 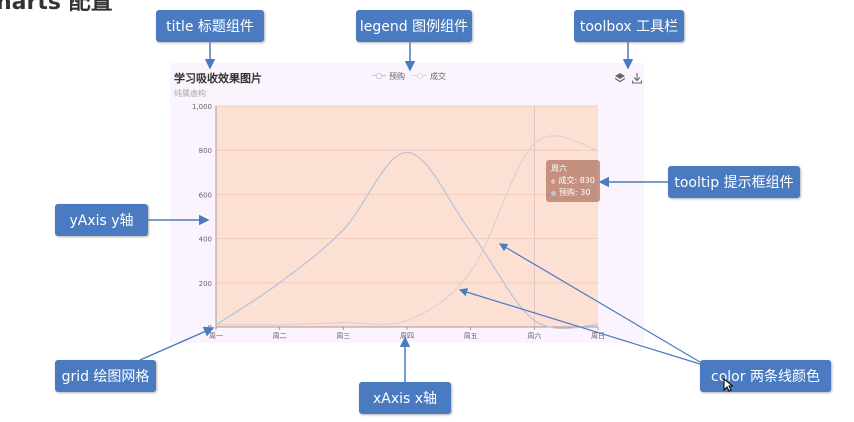 I want to click on mouse-cursor-icon, so click(x=728, y=385).